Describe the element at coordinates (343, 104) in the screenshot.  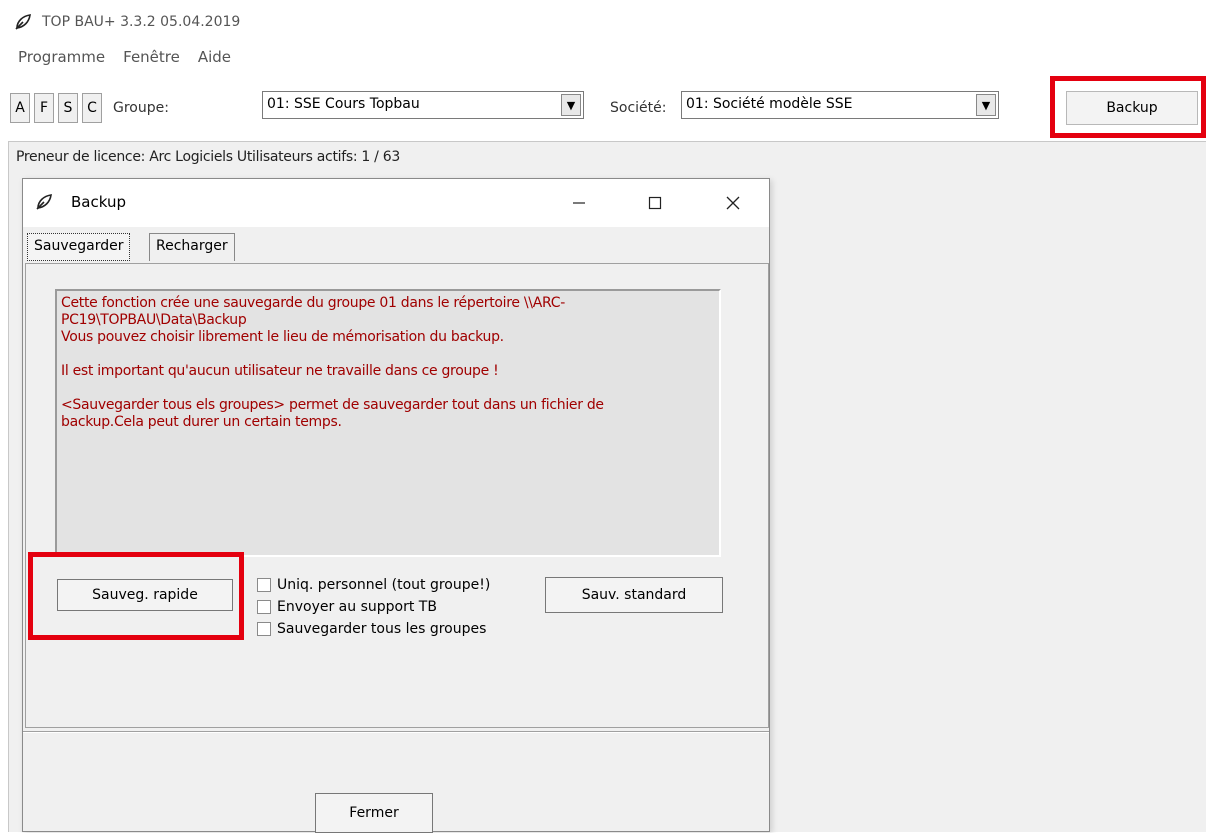
I see `group-select-value: 01: SSE Cours Topbau` at that location.